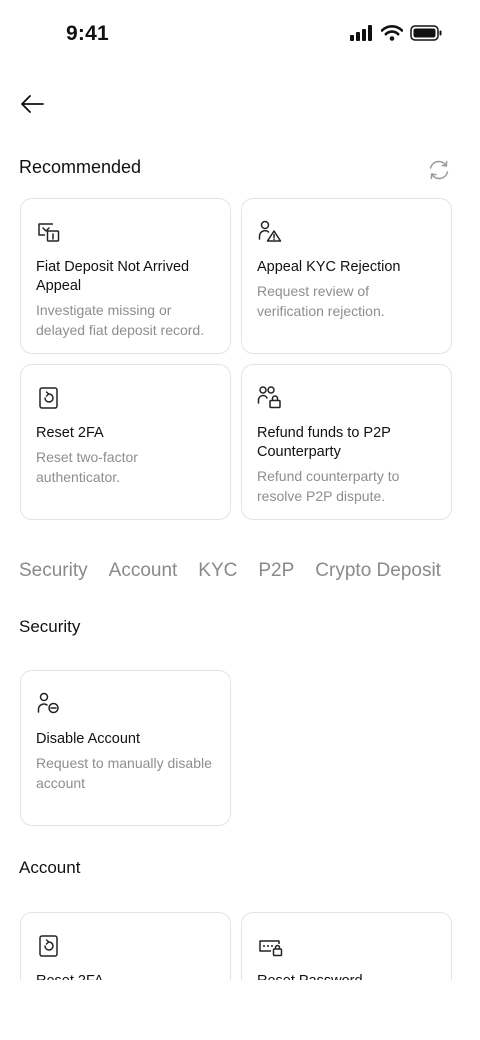 This screenshot has height=1040, width=480. Describe the element at coordinates (346, 976) in the screenshot. I see `card-title: Reset Password` at that location.